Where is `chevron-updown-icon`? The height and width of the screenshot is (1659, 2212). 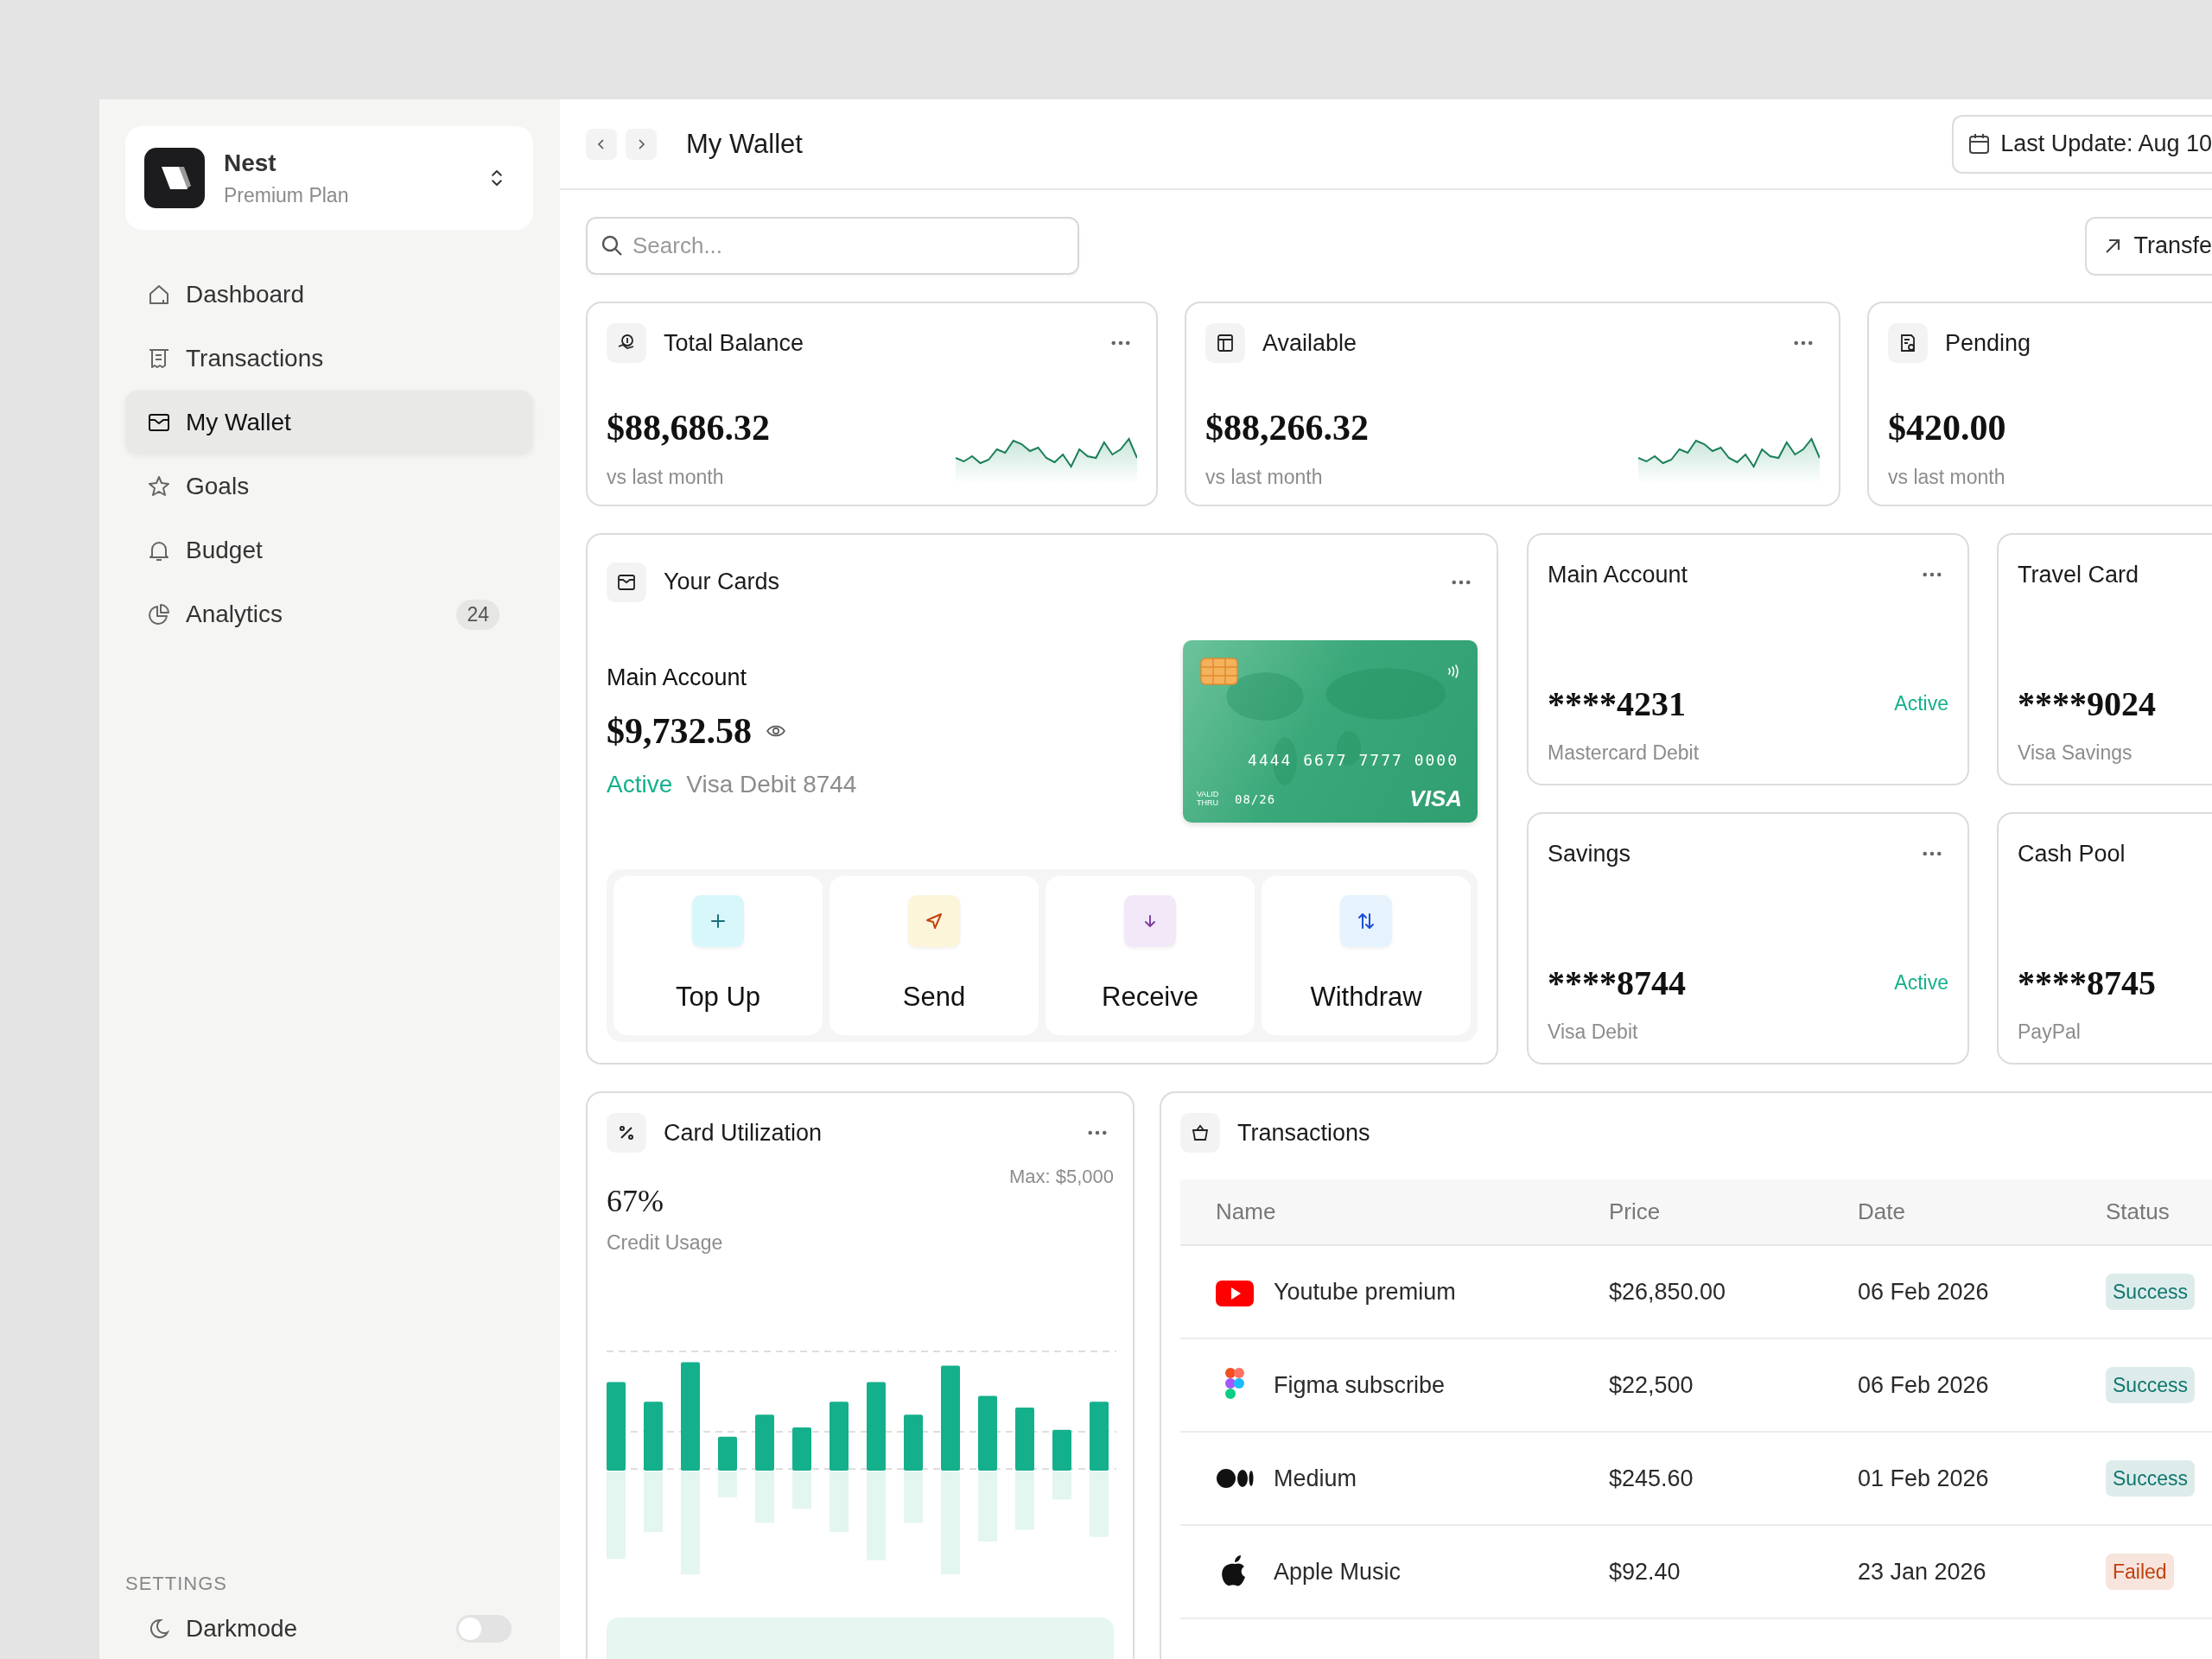 chevron-updown-icon is located at coordinates (497, 178).